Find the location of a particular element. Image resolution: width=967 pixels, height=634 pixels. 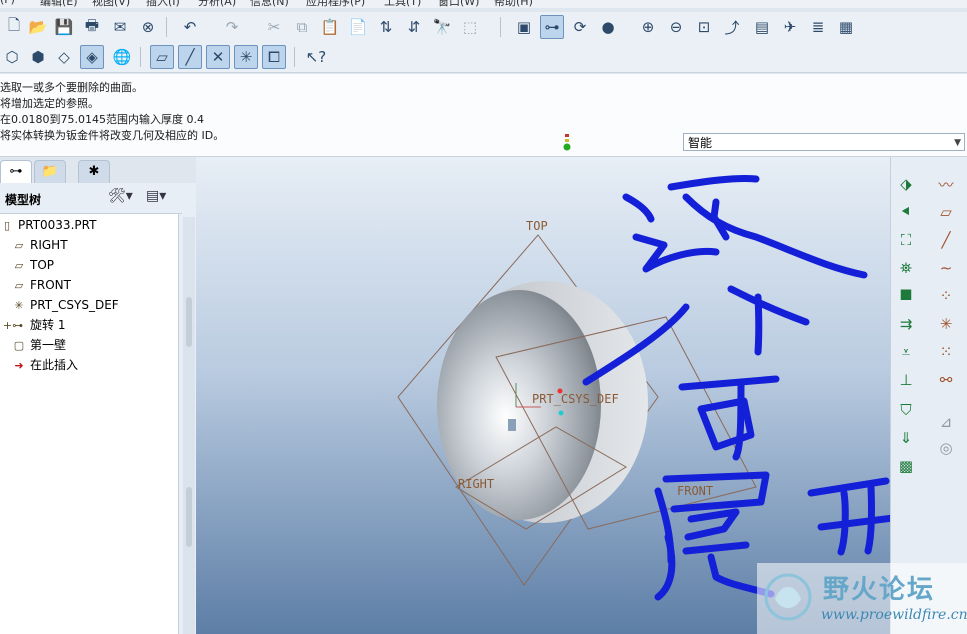

paste-icon: 📋 is located at coordinates (330, 27).